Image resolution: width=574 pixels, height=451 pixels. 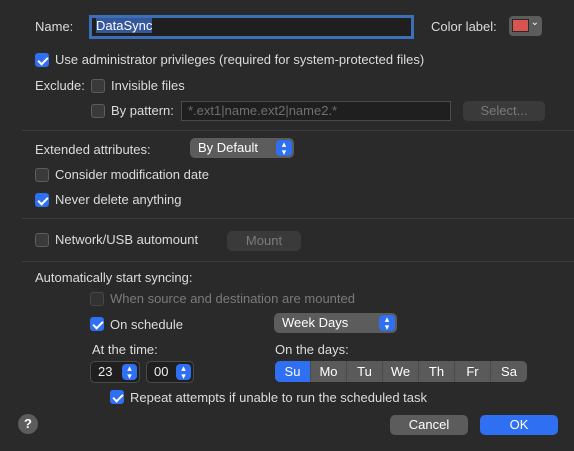 What do you see at coordinates (315, 322) in the screenshot?
I see `schedule-value: Week Days` at bounding box center [315, 322].